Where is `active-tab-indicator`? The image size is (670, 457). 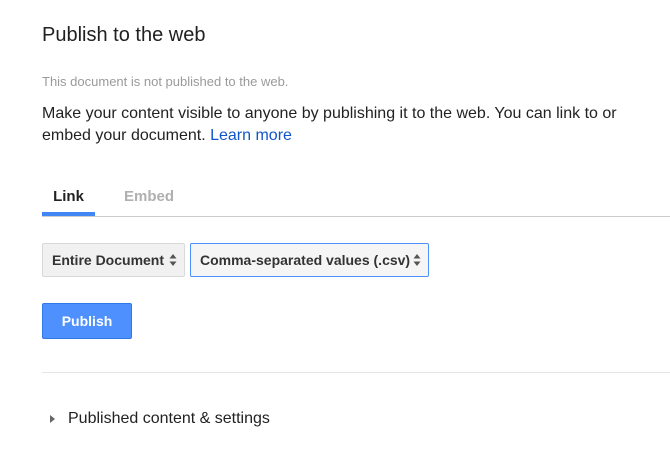 active-tab-indicator is located at coordinates (68, 214).